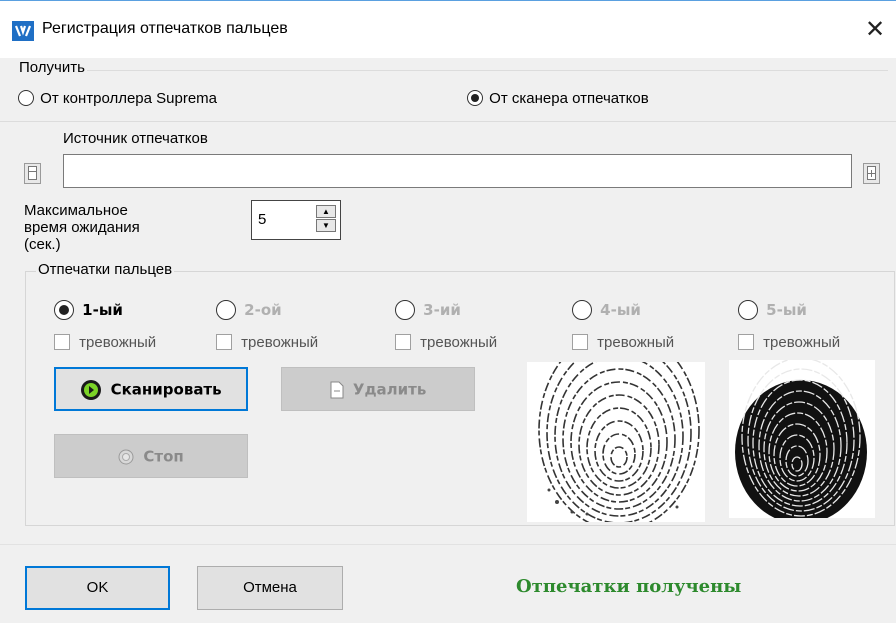 The width and height of the screenshot is (896, 623). What do you see at coordinates (224, 342) in the screenshot?
I see `alarm-checkbox-2-box` at bounding box center [224, 342].